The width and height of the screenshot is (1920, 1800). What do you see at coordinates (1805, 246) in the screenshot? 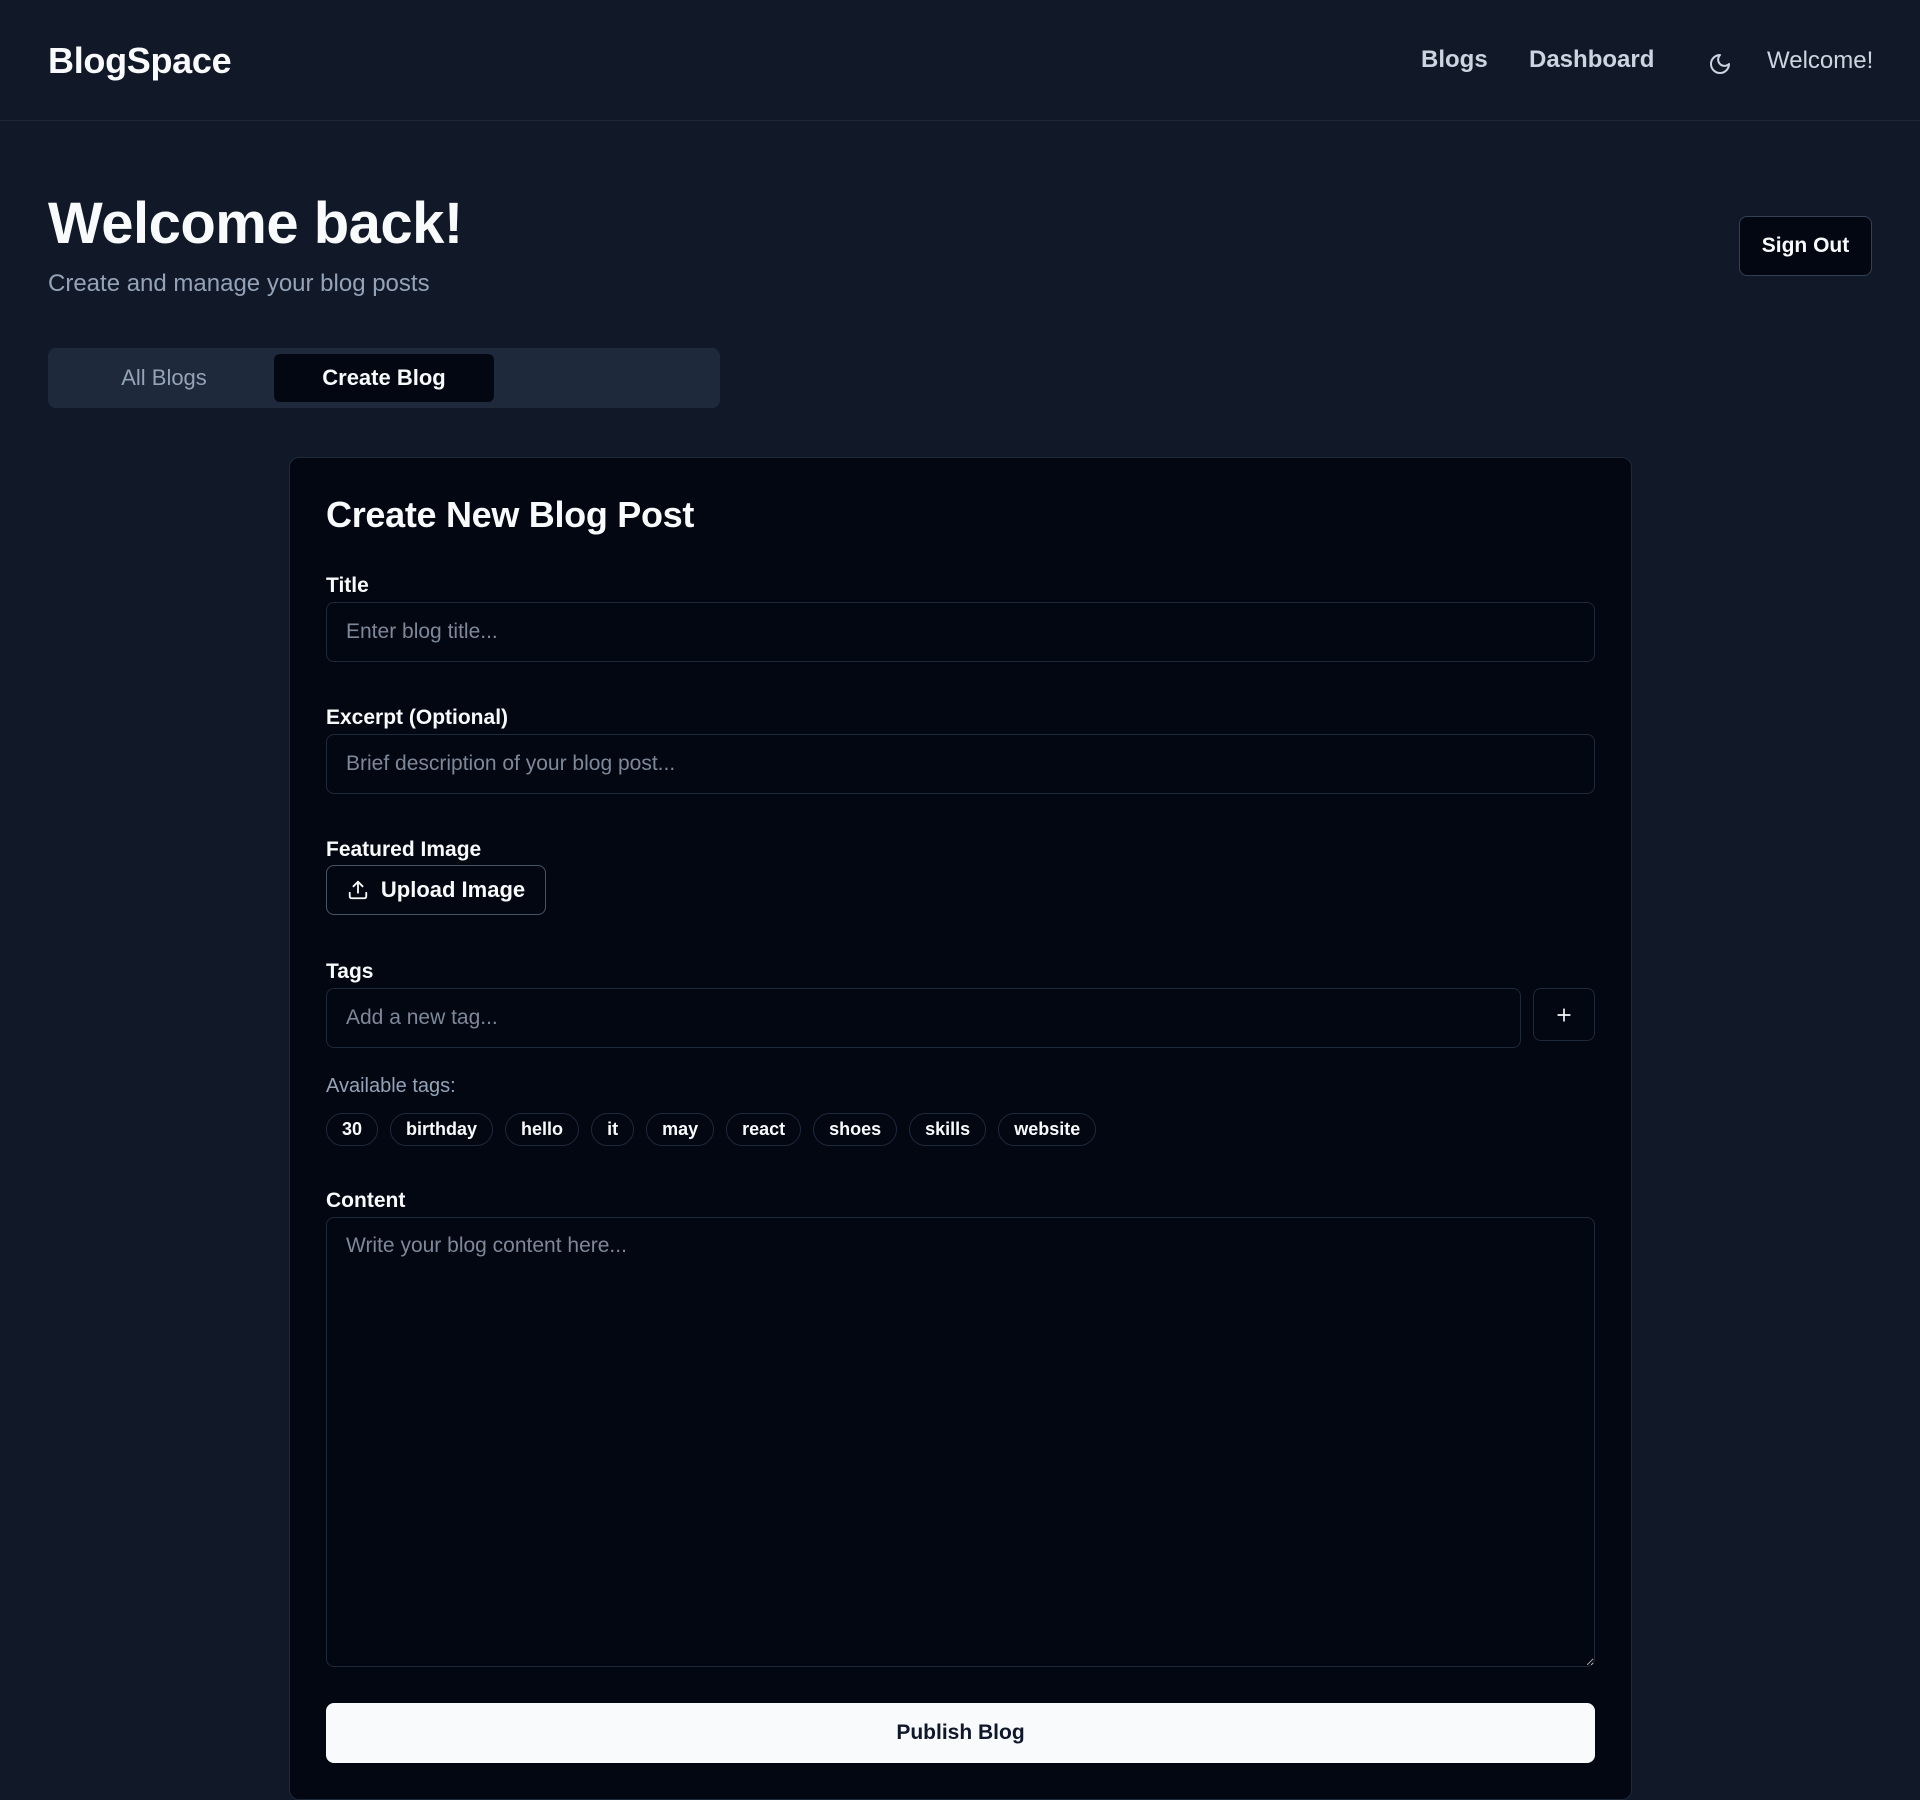
I see `sign-out-button: Sign Out` at bounding box center [1805, 246].